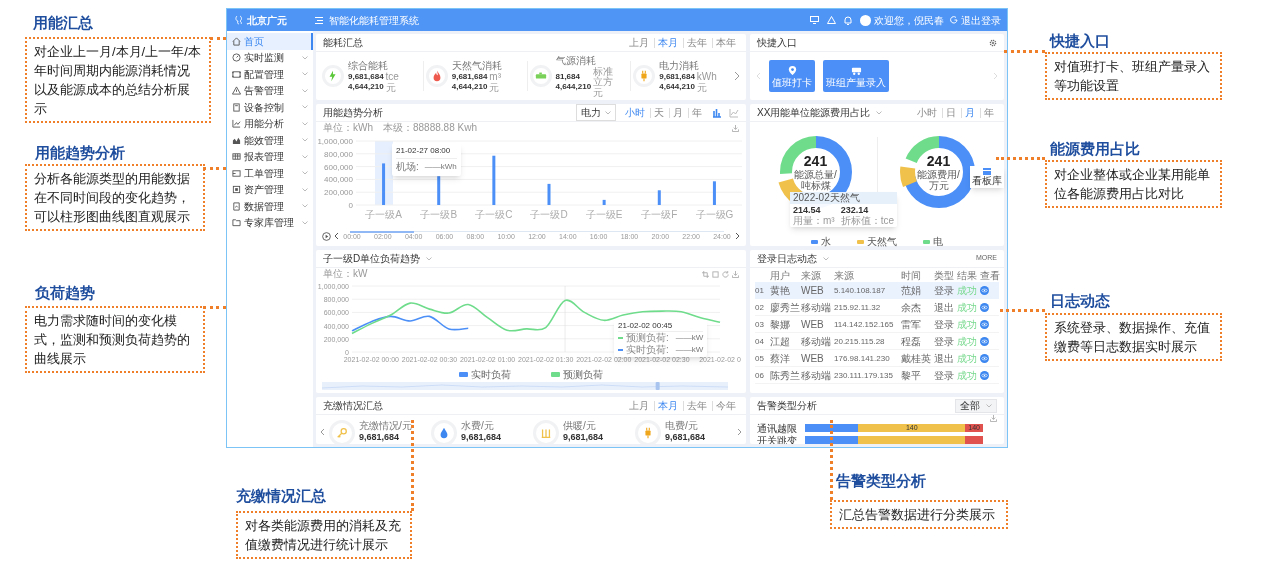 The height and width of the screenshot is (585, 1269). Describe the element at coordinates (807, 210) in the screenshot. I see `tooltip-value: 214.54` at that location.